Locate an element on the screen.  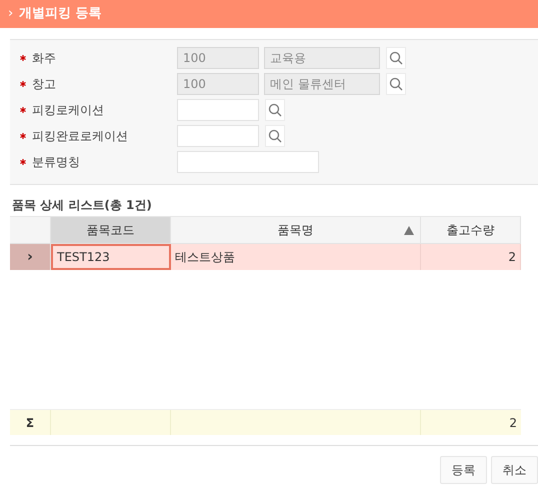
chevron-icon: › is located at coordinates (11, 14).